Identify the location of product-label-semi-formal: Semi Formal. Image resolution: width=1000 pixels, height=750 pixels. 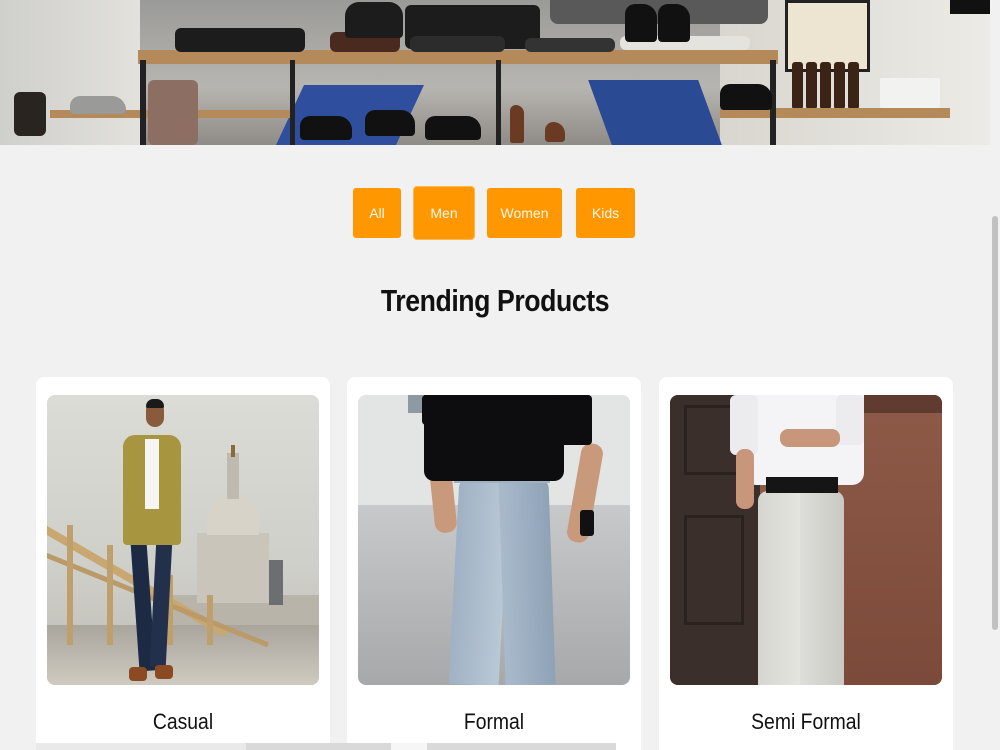
(806, 722).